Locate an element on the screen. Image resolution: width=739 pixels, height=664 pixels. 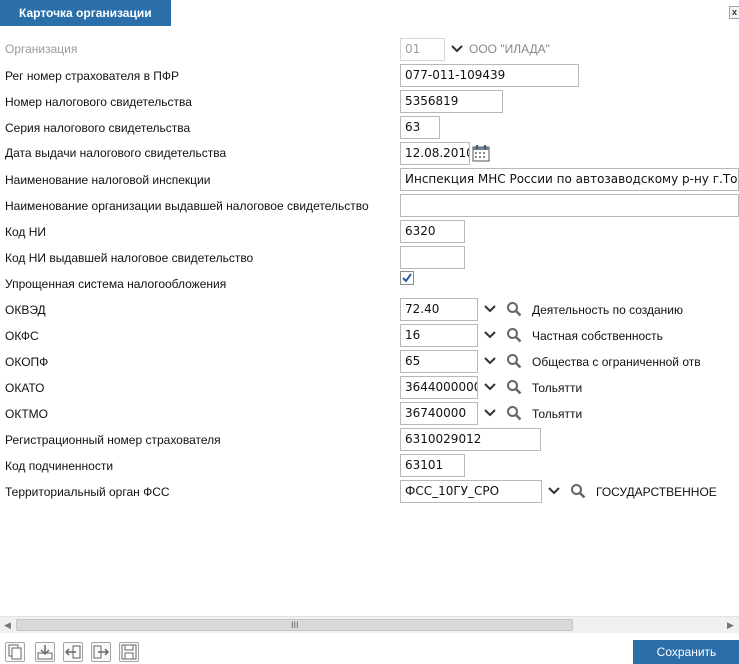
okato-description: Тольятти is located at coordinates (557, 388).